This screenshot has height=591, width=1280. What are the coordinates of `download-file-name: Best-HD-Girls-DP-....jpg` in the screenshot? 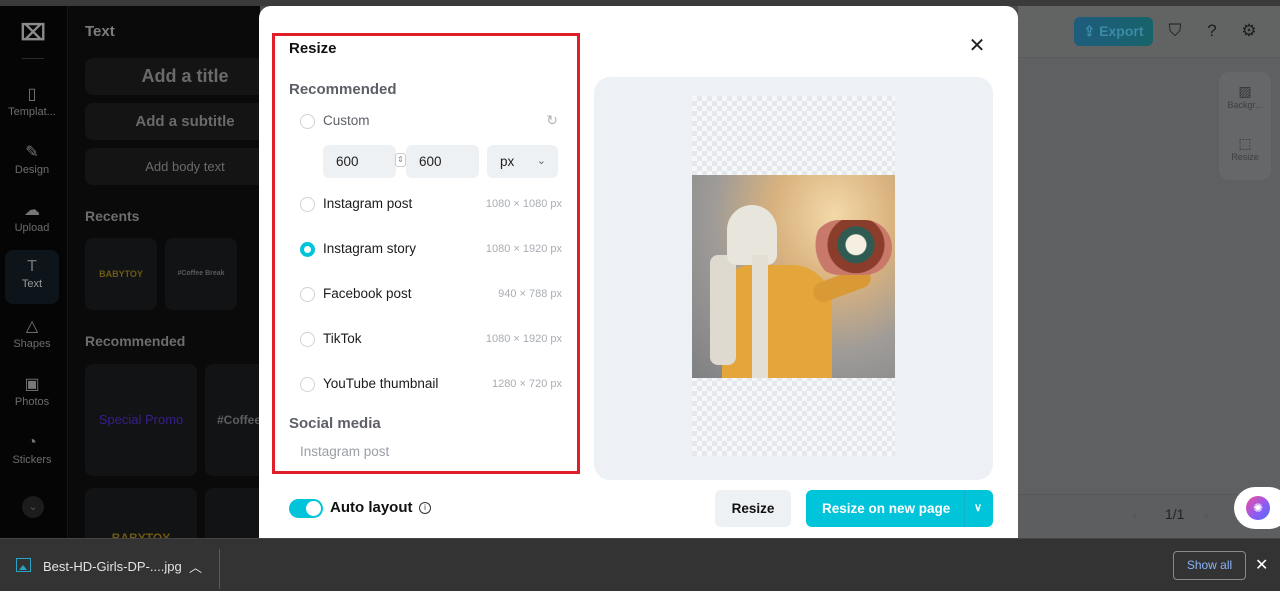 It's located at (112, 566).